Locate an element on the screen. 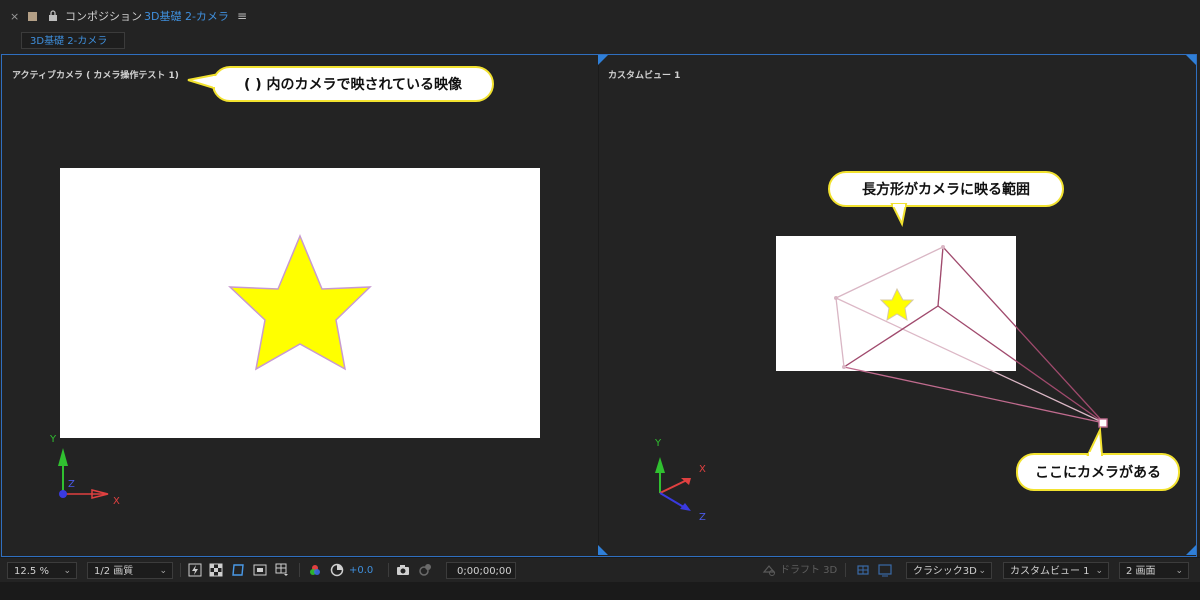 The width and height of the screenshot is (1200, 600). panel-footer is located at coordinates (600, 591).